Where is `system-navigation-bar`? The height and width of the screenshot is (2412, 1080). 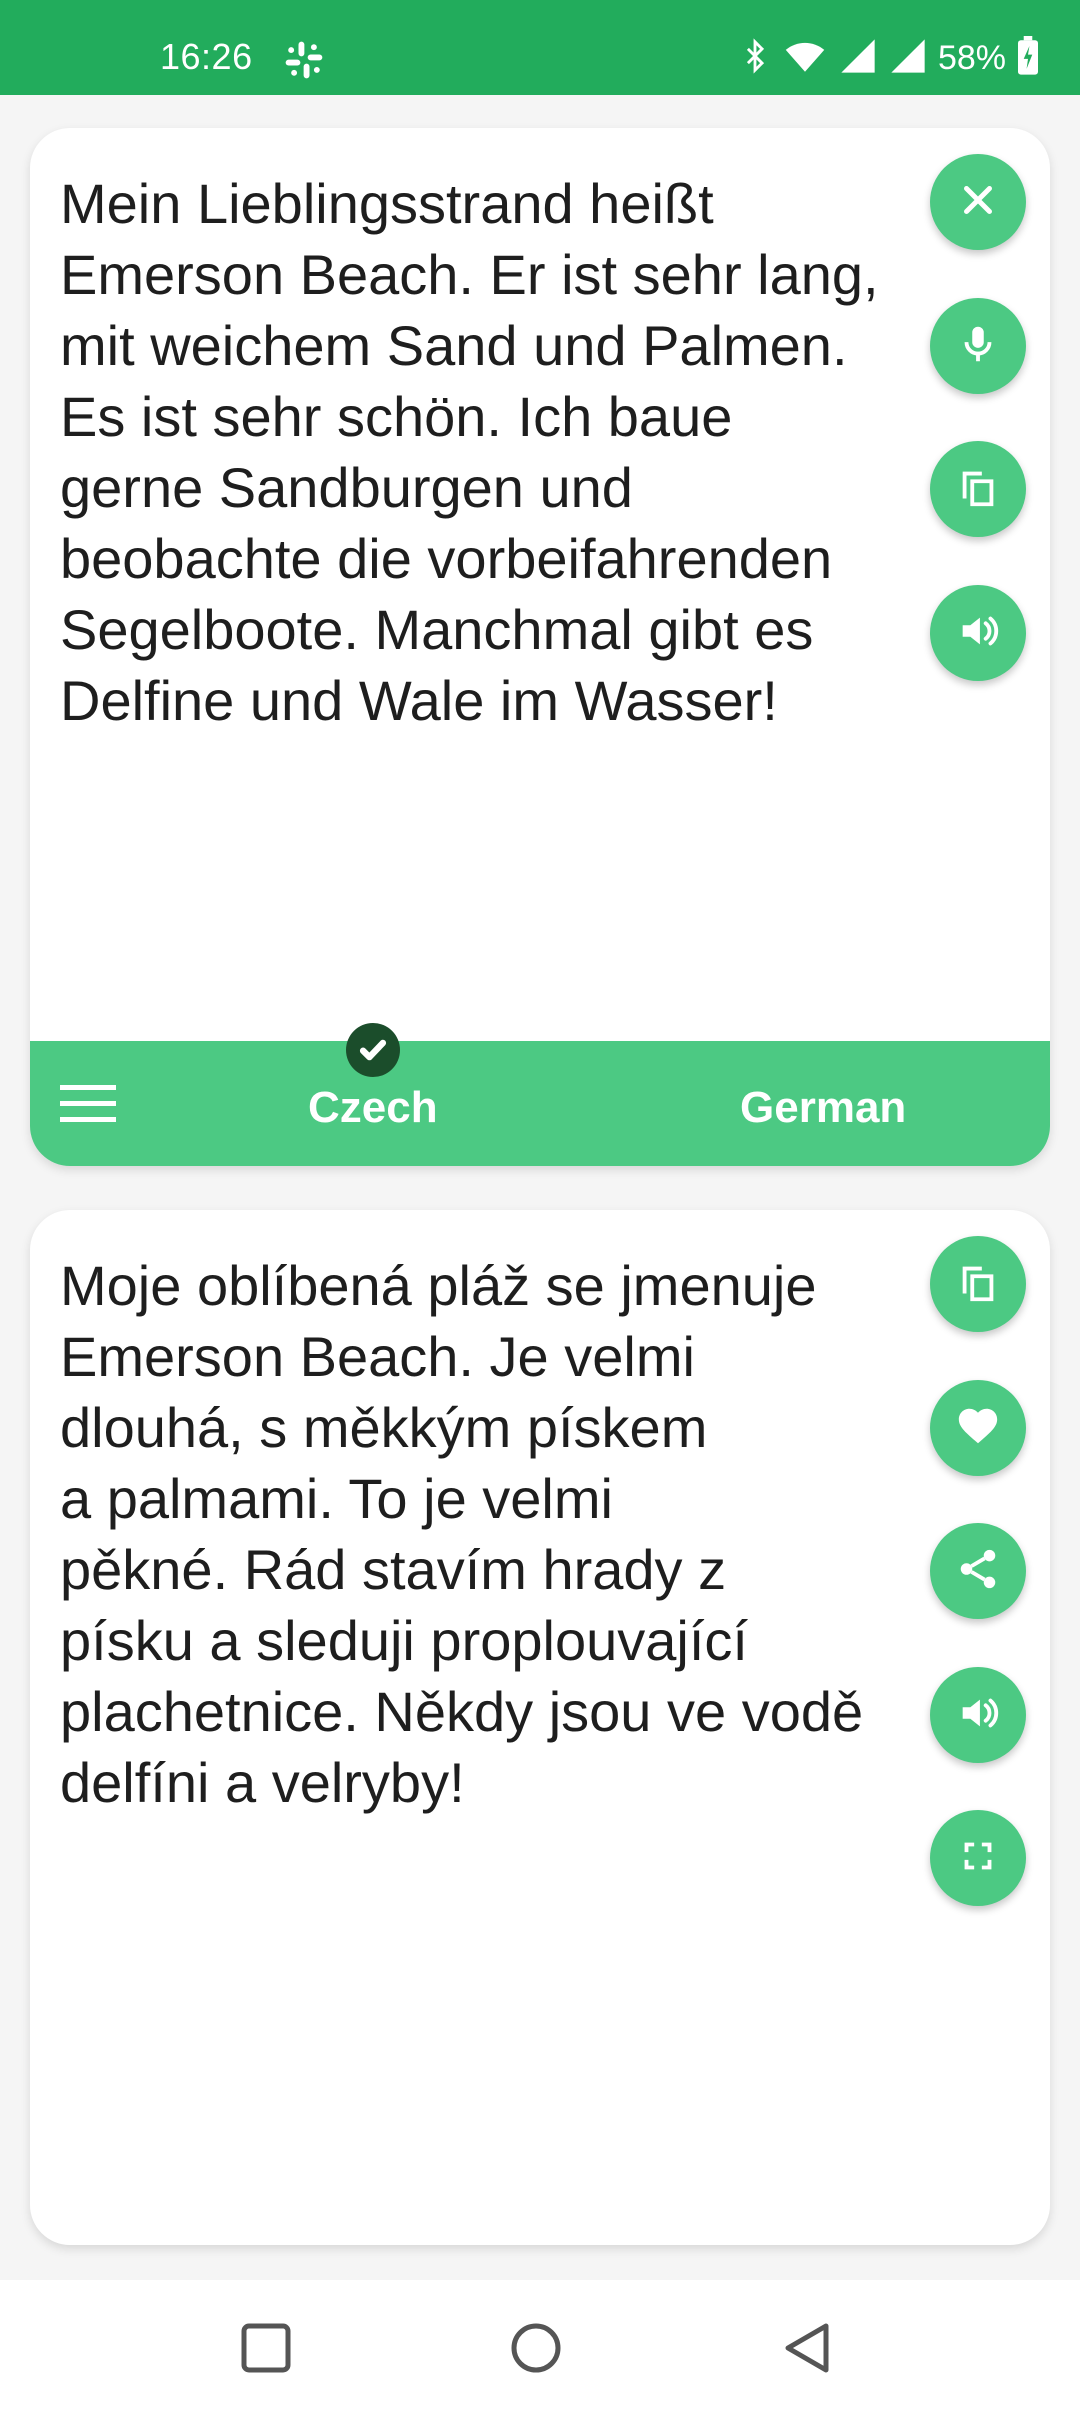 system-navigation-bar is located at coordinates (540, 2346).